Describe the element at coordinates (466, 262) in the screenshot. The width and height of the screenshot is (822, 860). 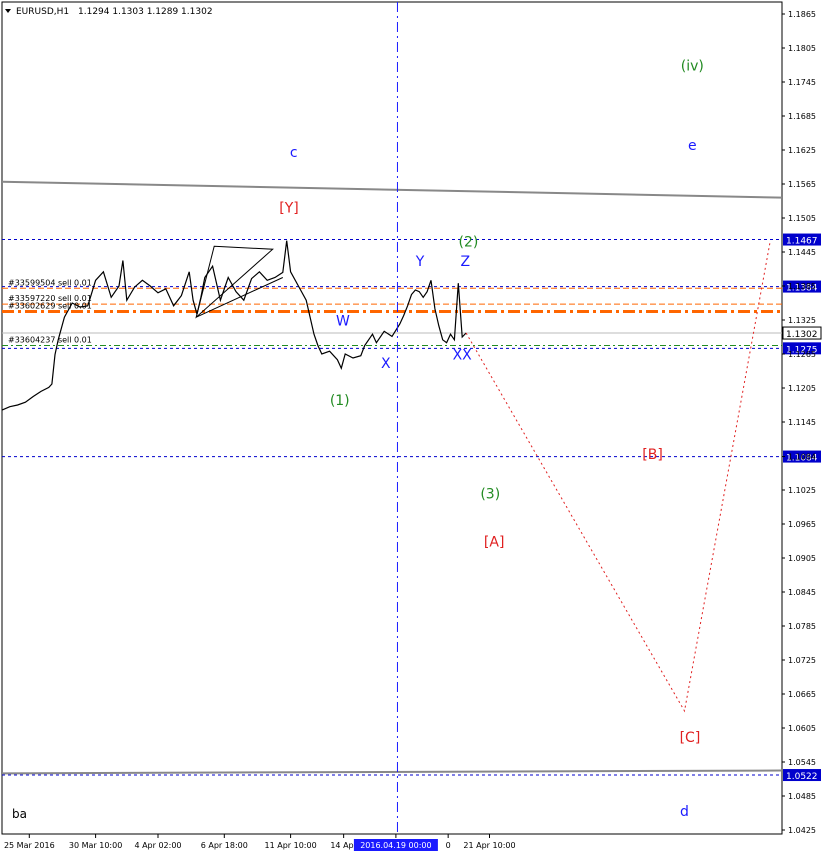
I see `wave-label: Z` at that location.